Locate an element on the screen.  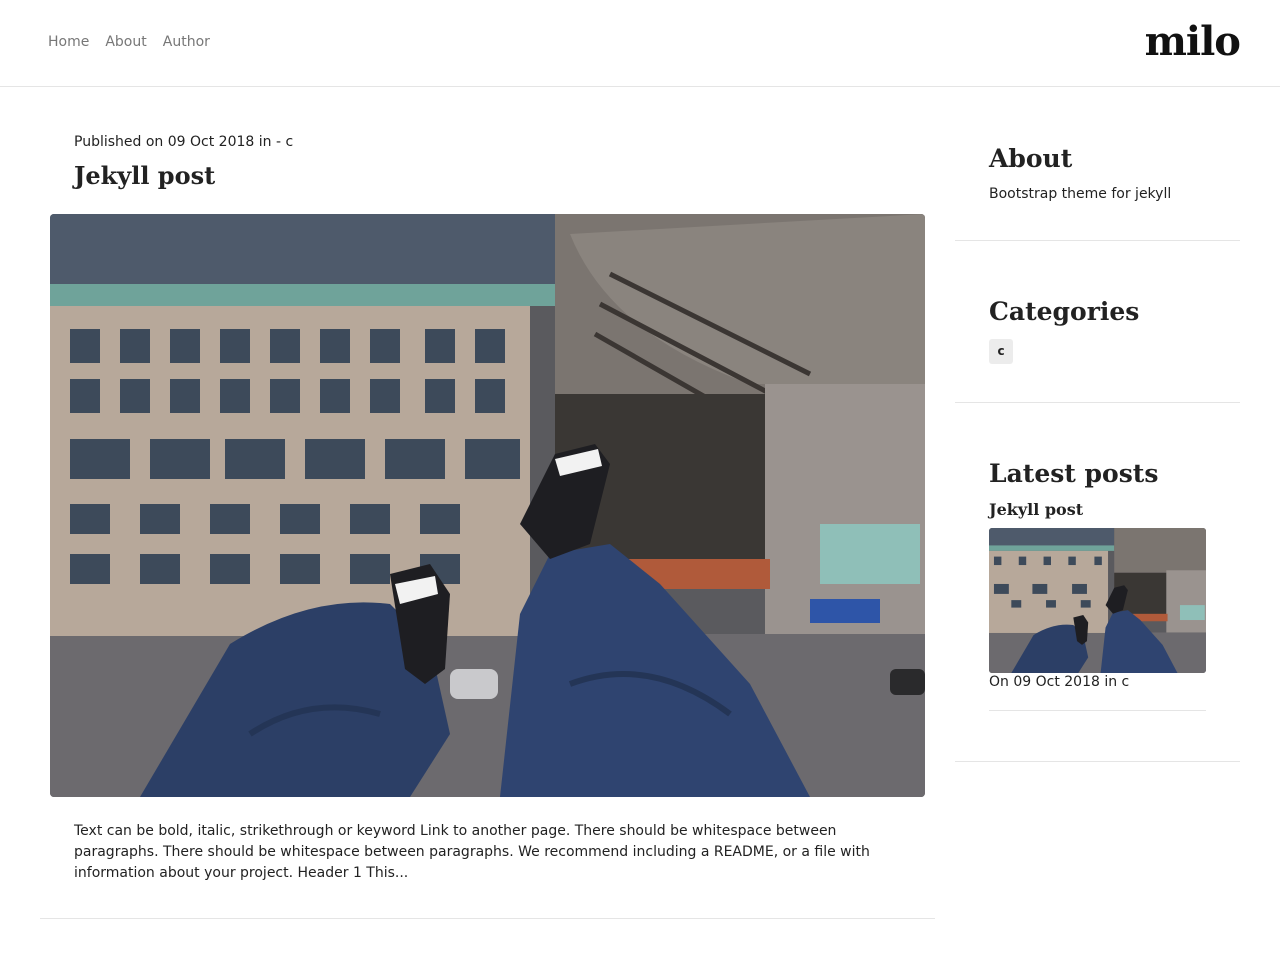
latest-posts-heading: Latest posts is located at coordinates (1074, 473).